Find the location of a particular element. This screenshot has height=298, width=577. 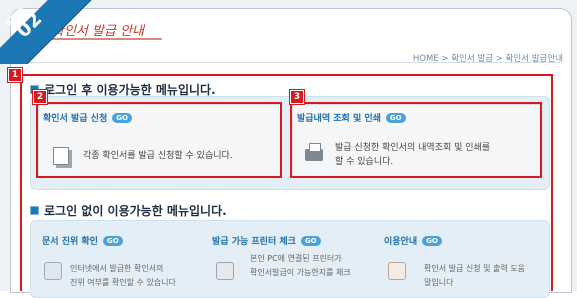

document-verify-title: 문서 진위 확인 is located at coordinates (70, 242).